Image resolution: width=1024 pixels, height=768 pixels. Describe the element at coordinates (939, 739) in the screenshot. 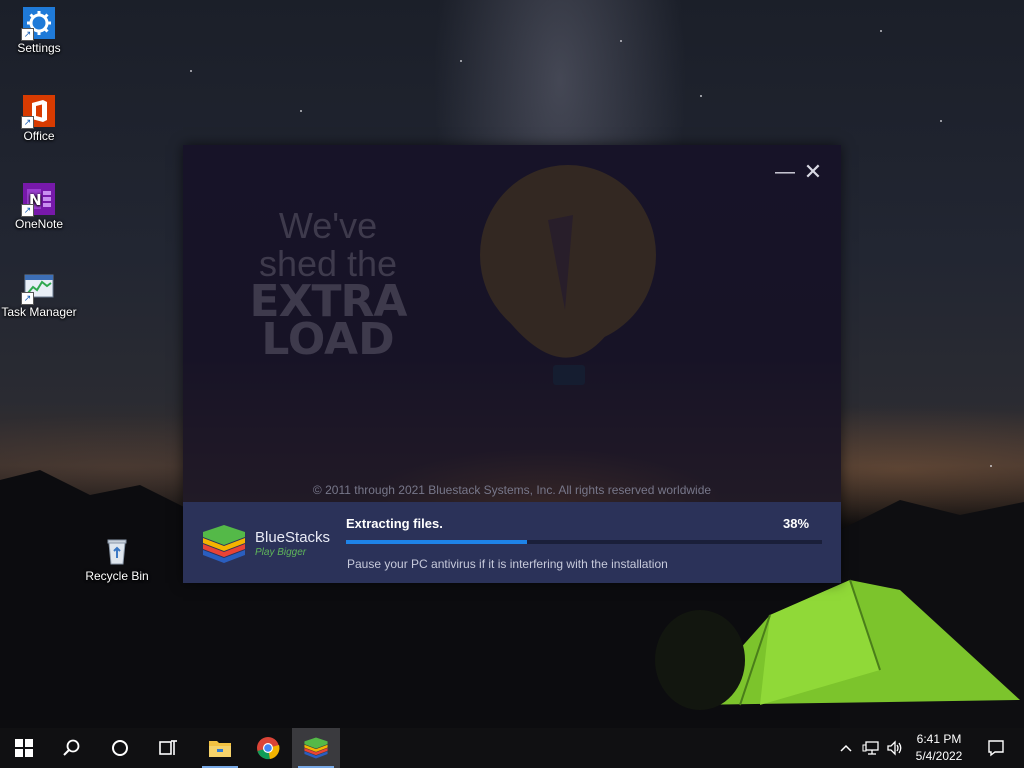

I see `clock-time: 6:41 PM` at that location.